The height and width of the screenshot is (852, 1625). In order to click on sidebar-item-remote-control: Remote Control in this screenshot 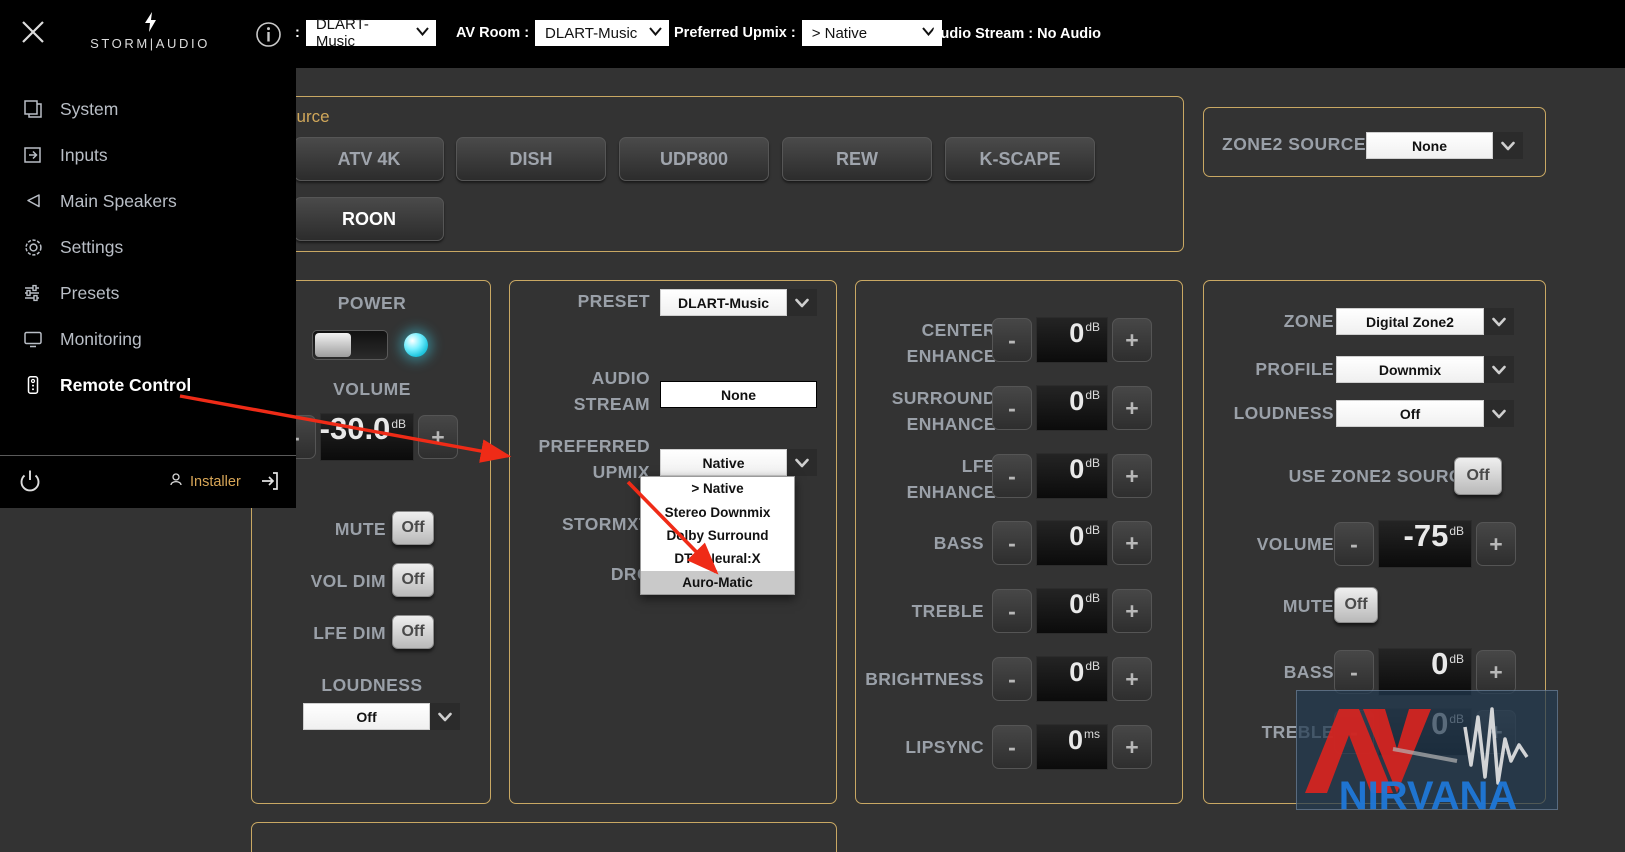, I will do `click(148, 385)`.